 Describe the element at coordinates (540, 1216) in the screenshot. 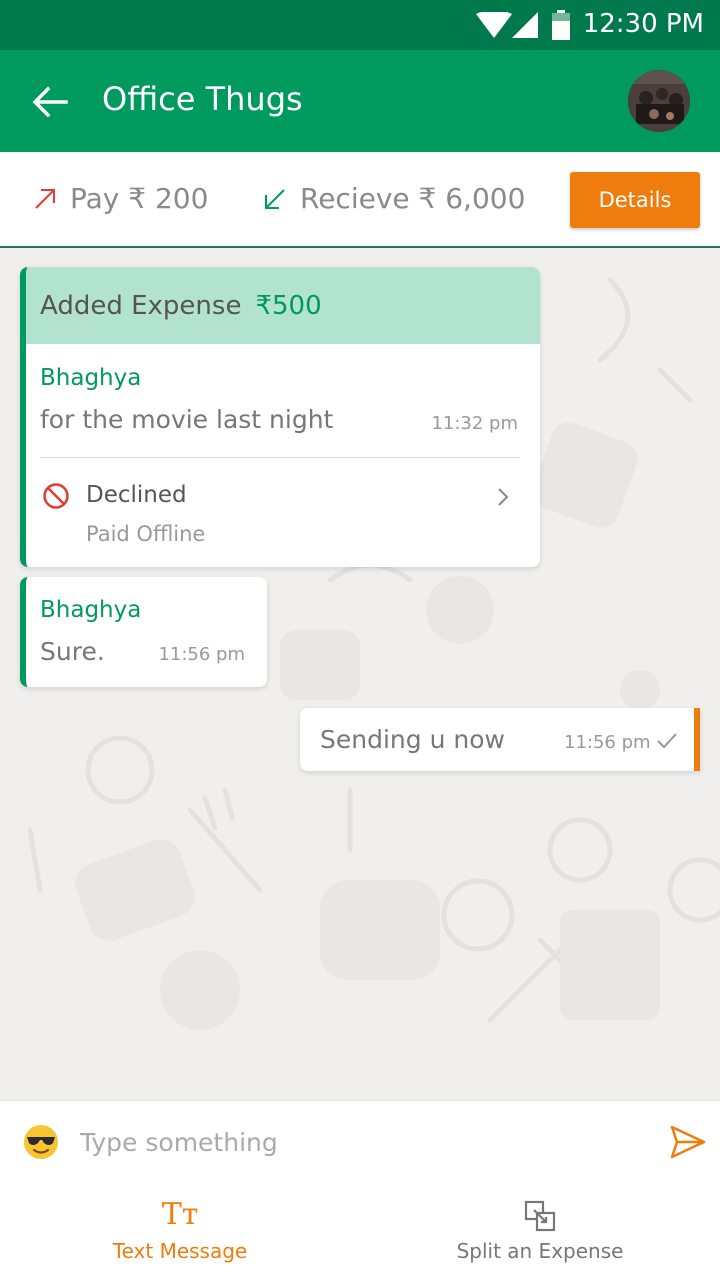

I see `split-expense-icon` at that location.